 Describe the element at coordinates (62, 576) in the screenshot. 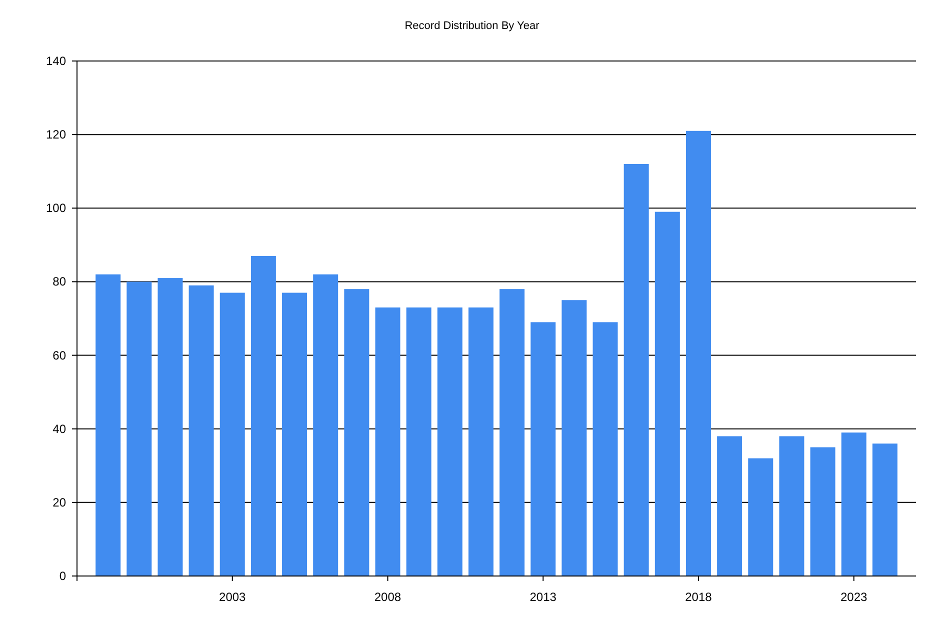

I see `tick-label: 0` at that location.